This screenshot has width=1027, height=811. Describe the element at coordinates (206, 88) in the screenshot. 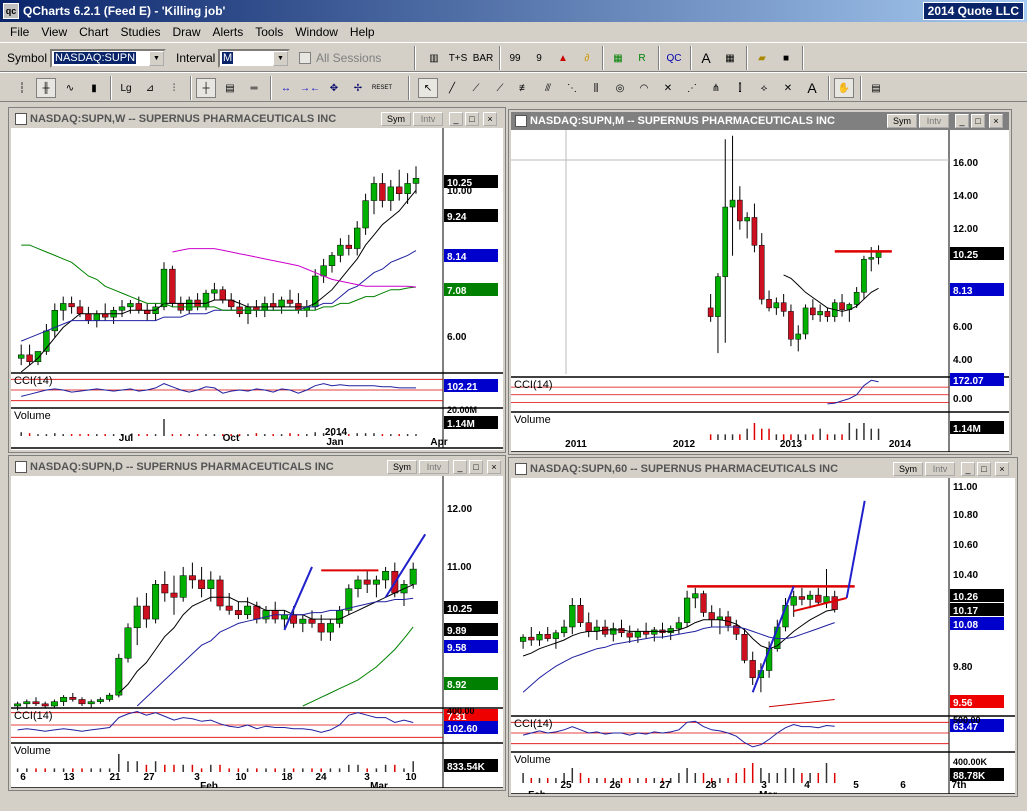

I see `crosshair-icon: ┼` at that location.